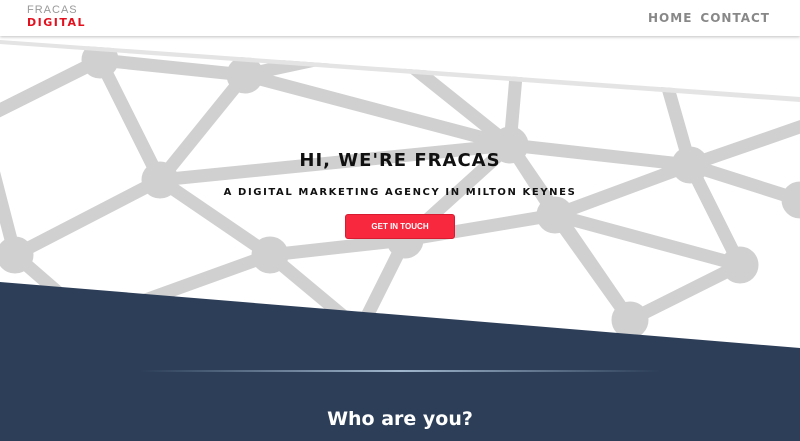  Describe the element at coordinates (400, 226) in the screenshot. I see `get-in-touch-button: GET IN TOUCH` at that location.